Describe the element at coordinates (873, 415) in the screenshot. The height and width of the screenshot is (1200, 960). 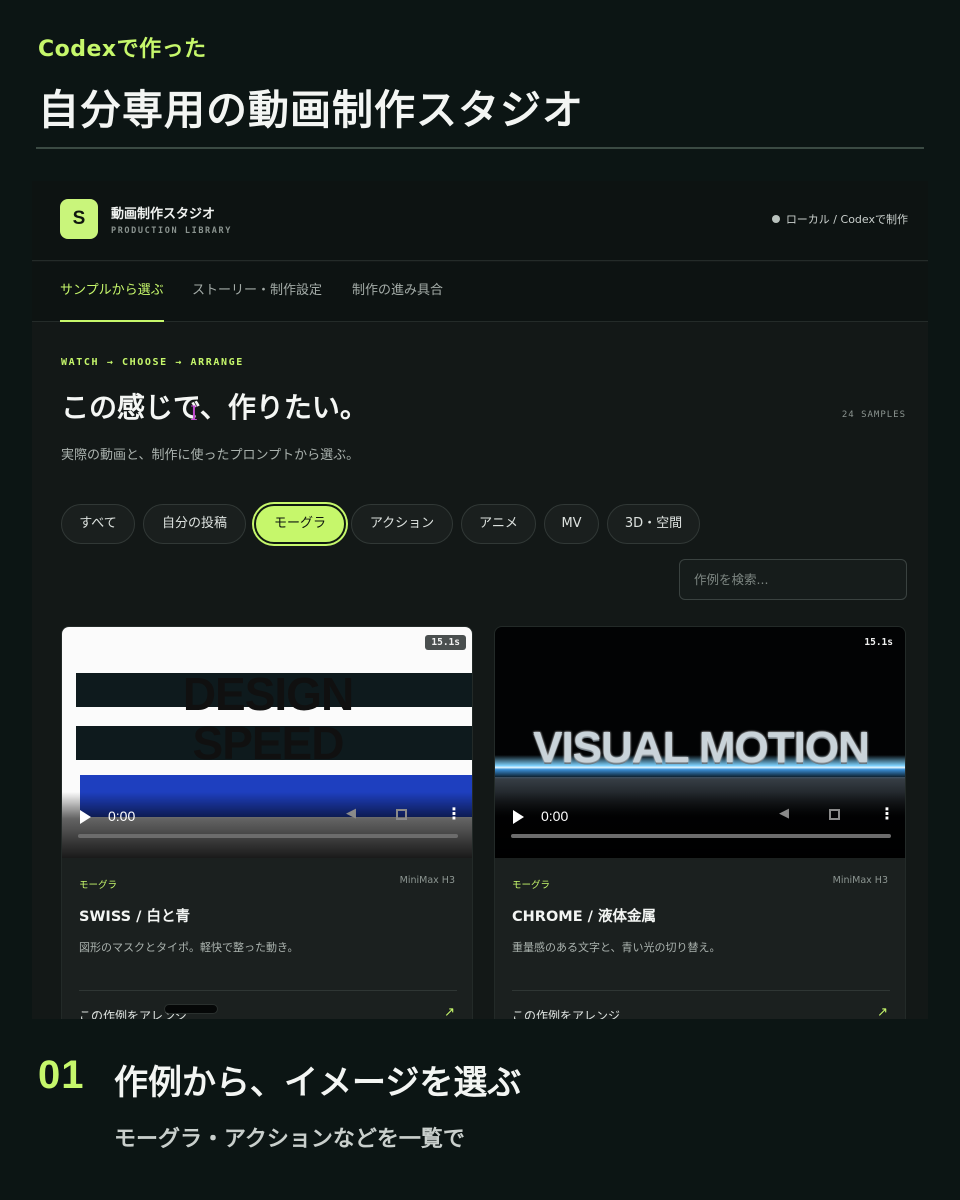
I see `sample-count: 24 SAMPLES` at that location.